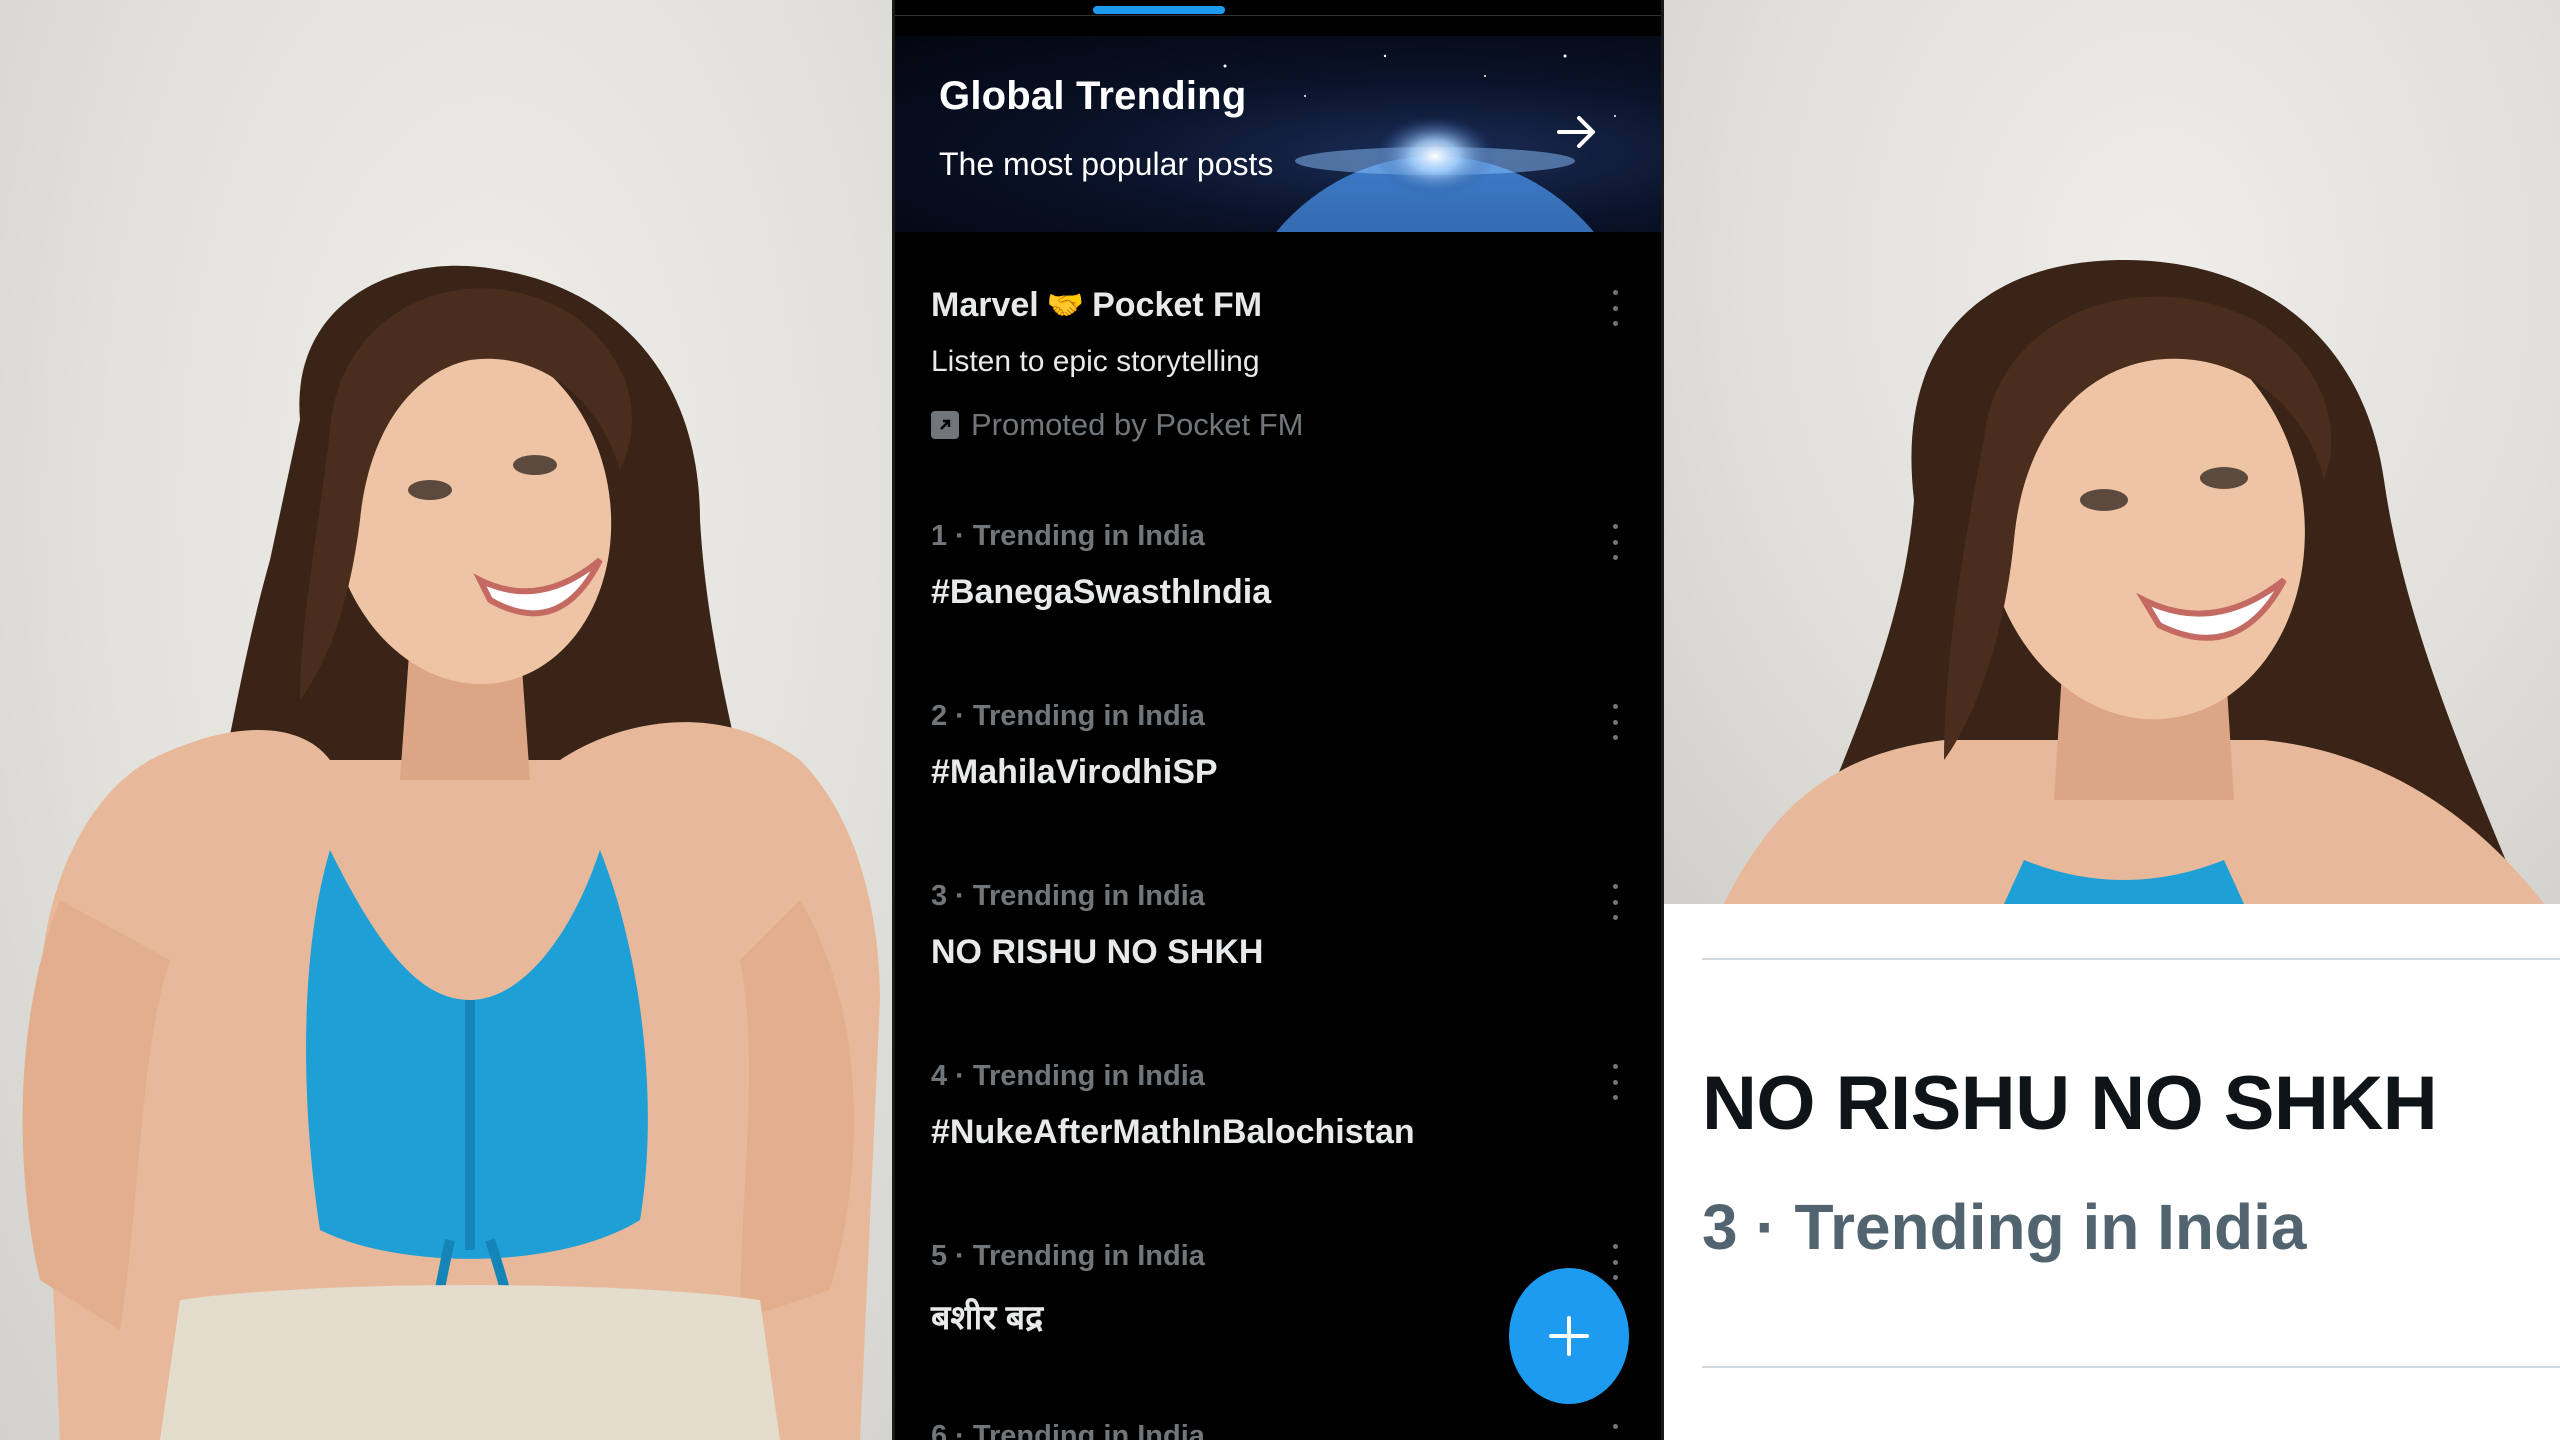  Describe the element at coordinates (1281, 566) in the screenshot. I see `trend-item: 1 · Trending in India #BanegaSwasthIndia` at that location.